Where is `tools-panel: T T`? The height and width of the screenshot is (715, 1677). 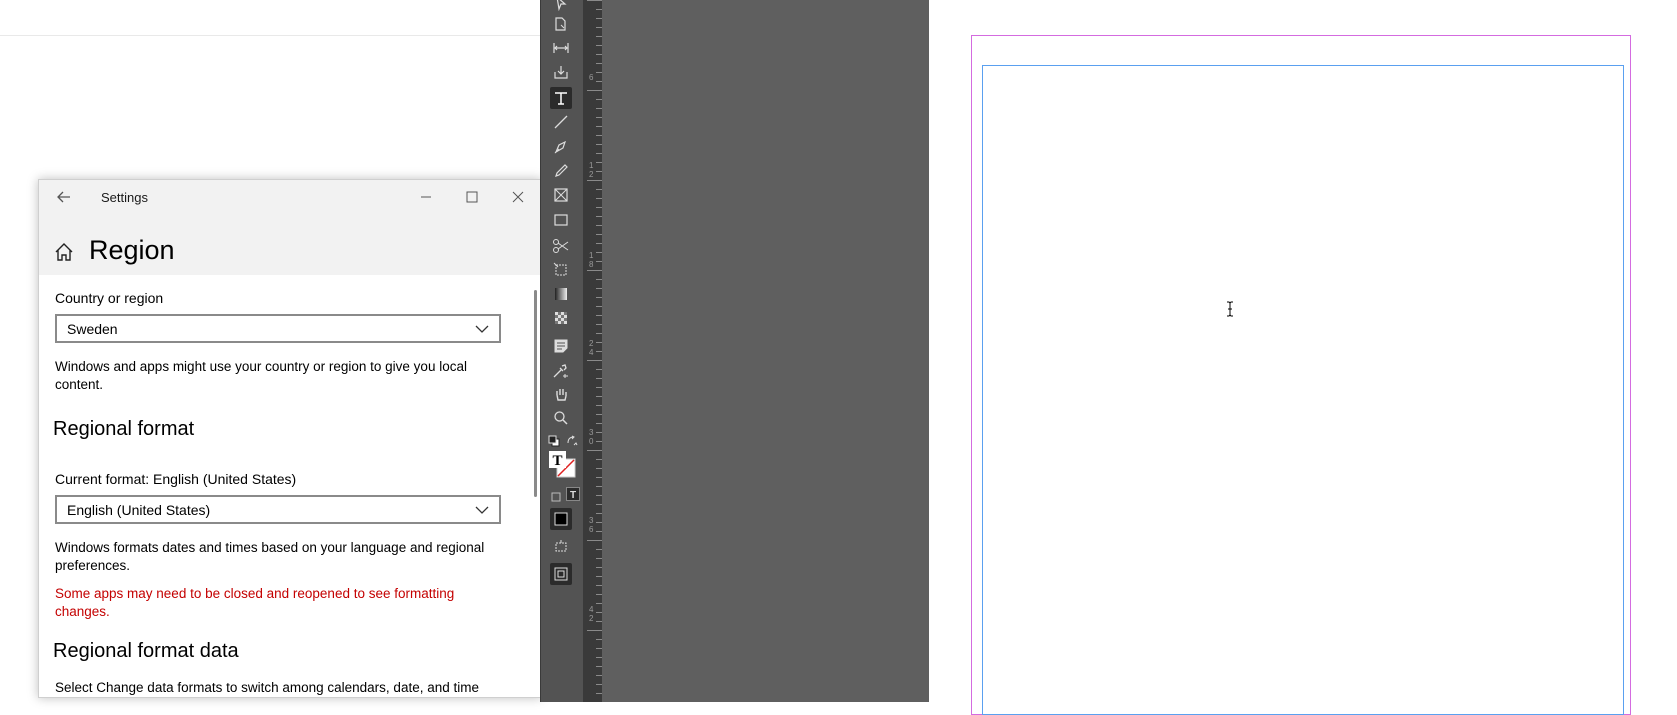
tools-panel: T T is located at coordinates (561, 351).